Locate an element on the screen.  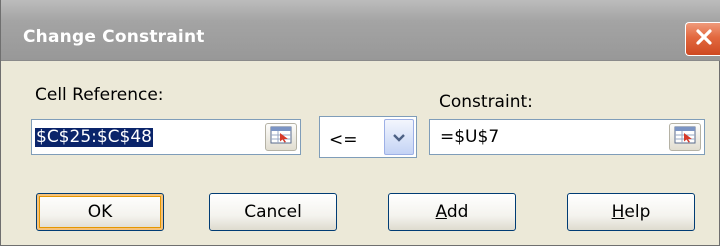
dialog-title: Change Constraint is located at coordinates (114, 37).